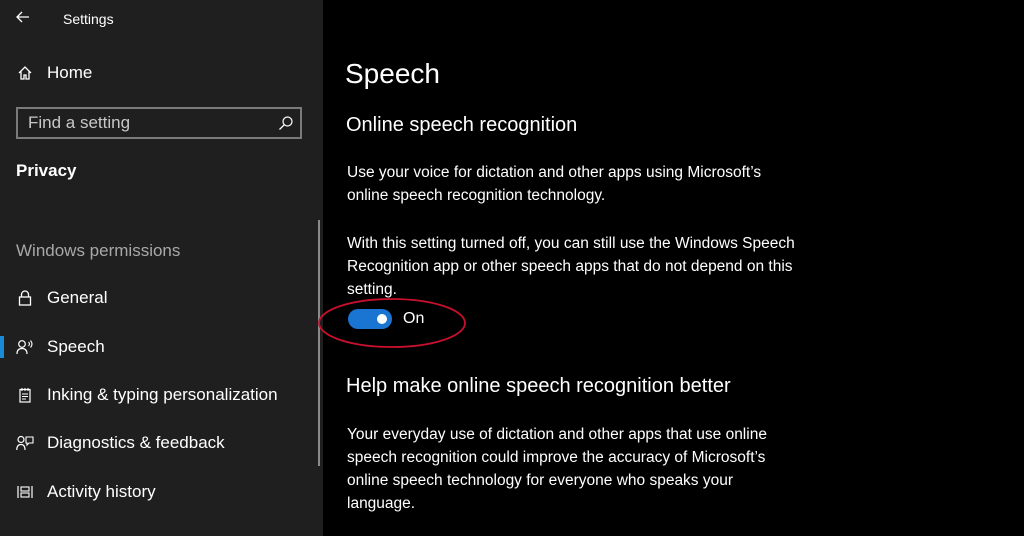 This screenshot has width=1024, height=536. What do you see at coordinates (25, 298) in the screenshot?
I see `lock-icon` at bounding box center [25, 298].